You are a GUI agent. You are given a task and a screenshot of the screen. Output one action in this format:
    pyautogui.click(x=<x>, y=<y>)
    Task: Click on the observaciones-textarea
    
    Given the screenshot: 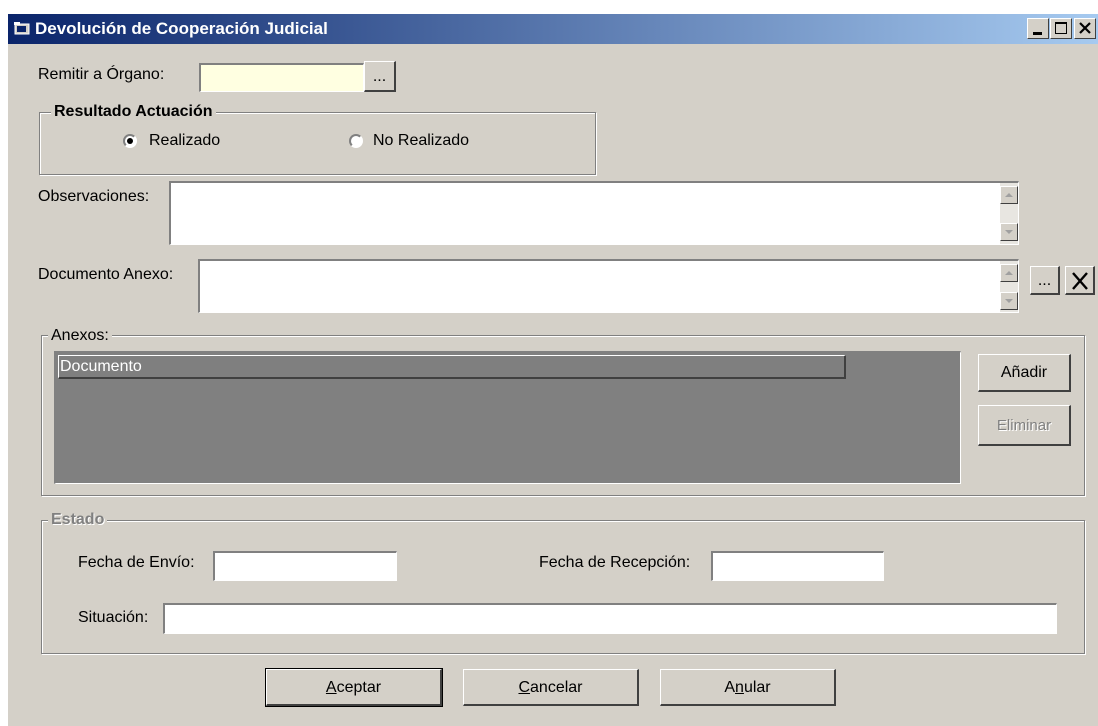 What is the action you would take?
    pyautogui.click(x=594, y=213)
    